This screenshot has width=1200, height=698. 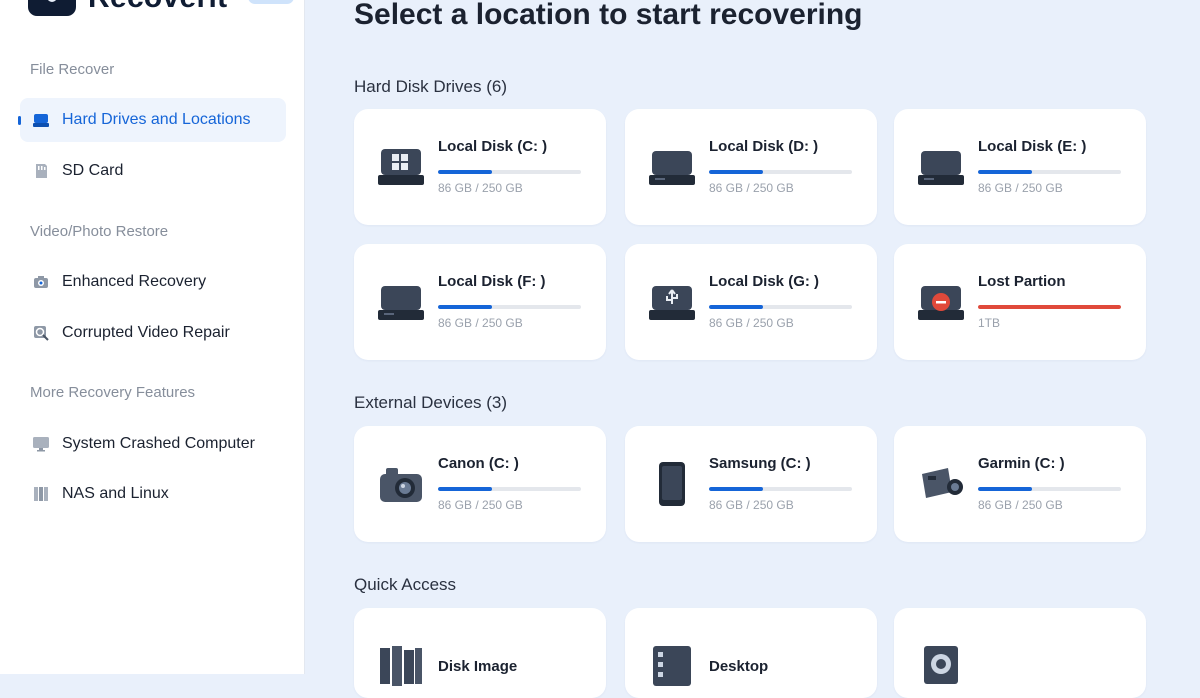 I want to click on action-camera-icon, so click(x=941, y=484).